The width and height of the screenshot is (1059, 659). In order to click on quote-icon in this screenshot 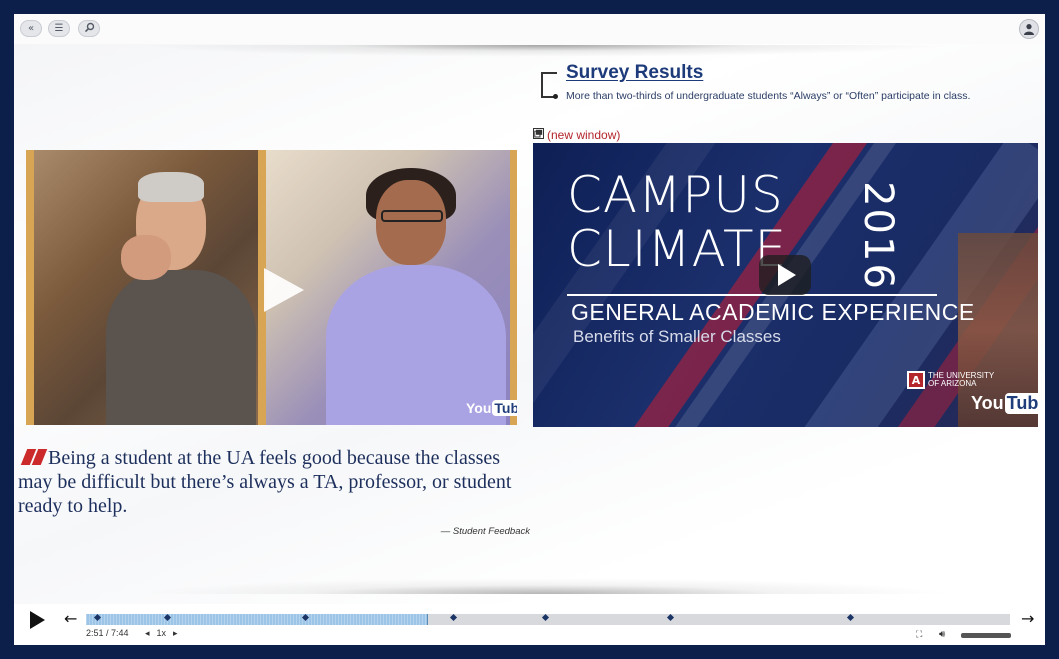, I will do `click(33, 457)`.